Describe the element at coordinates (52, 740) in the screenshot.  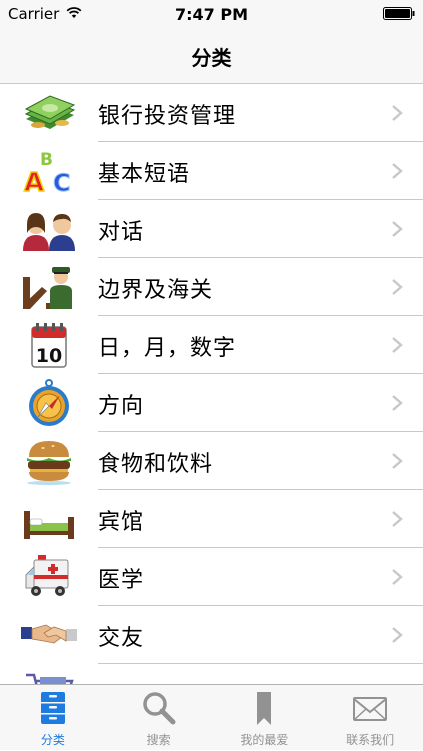
I see `tab-label: 分类` at that location.